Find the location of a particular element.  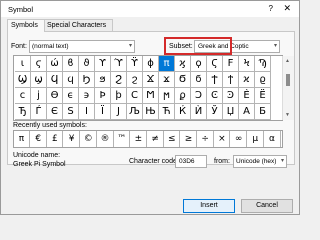

symbol-cell: ϳ is located at coordinates (39, 96).